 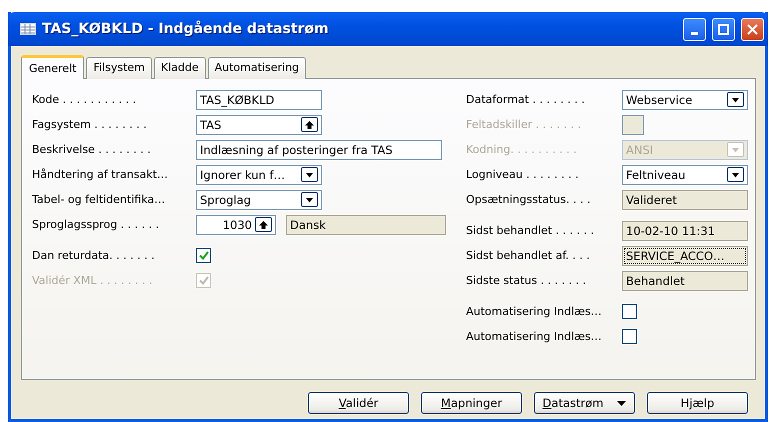 What do you see at coordinates (694, 33) in the screenshot?
I see `minimize-icon` at bounding box center [694, 33].